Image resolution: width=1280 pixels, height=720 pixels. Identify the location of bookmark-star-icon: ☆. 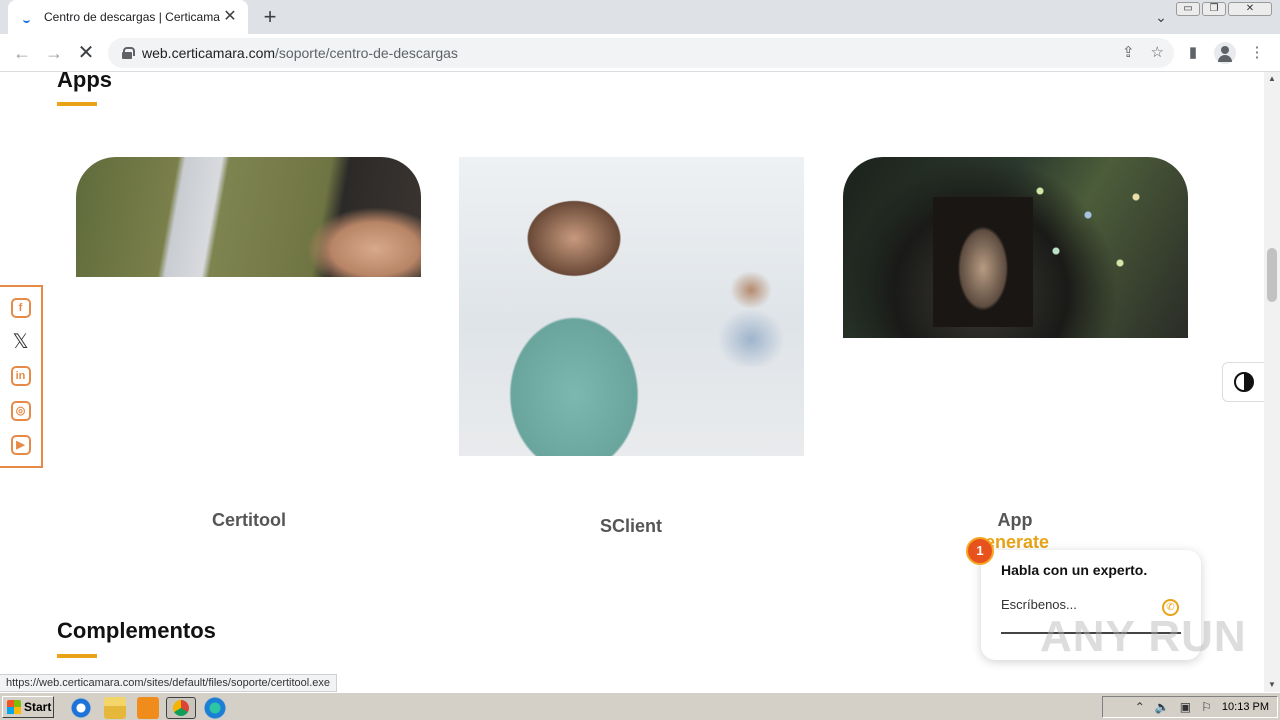
(1157, 52).